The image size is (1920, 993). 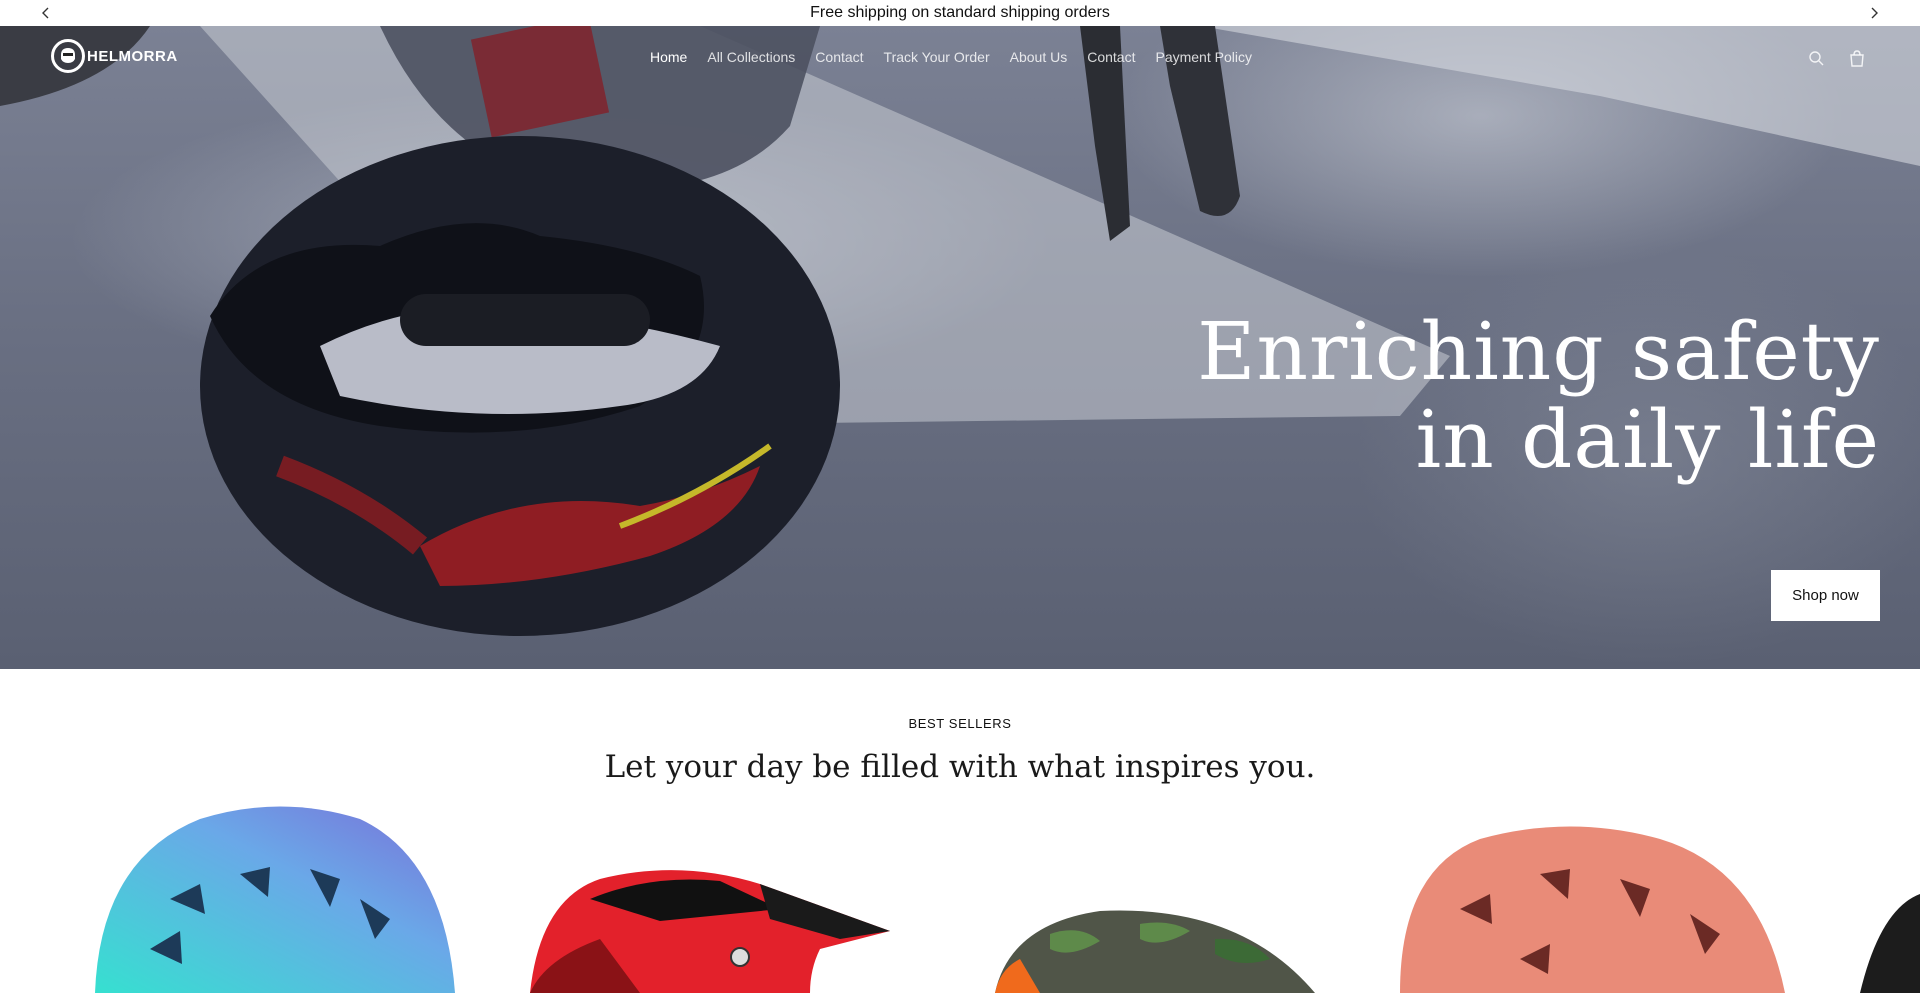 I want to click on logo: HELMORRA, so click(x=114, y=56).